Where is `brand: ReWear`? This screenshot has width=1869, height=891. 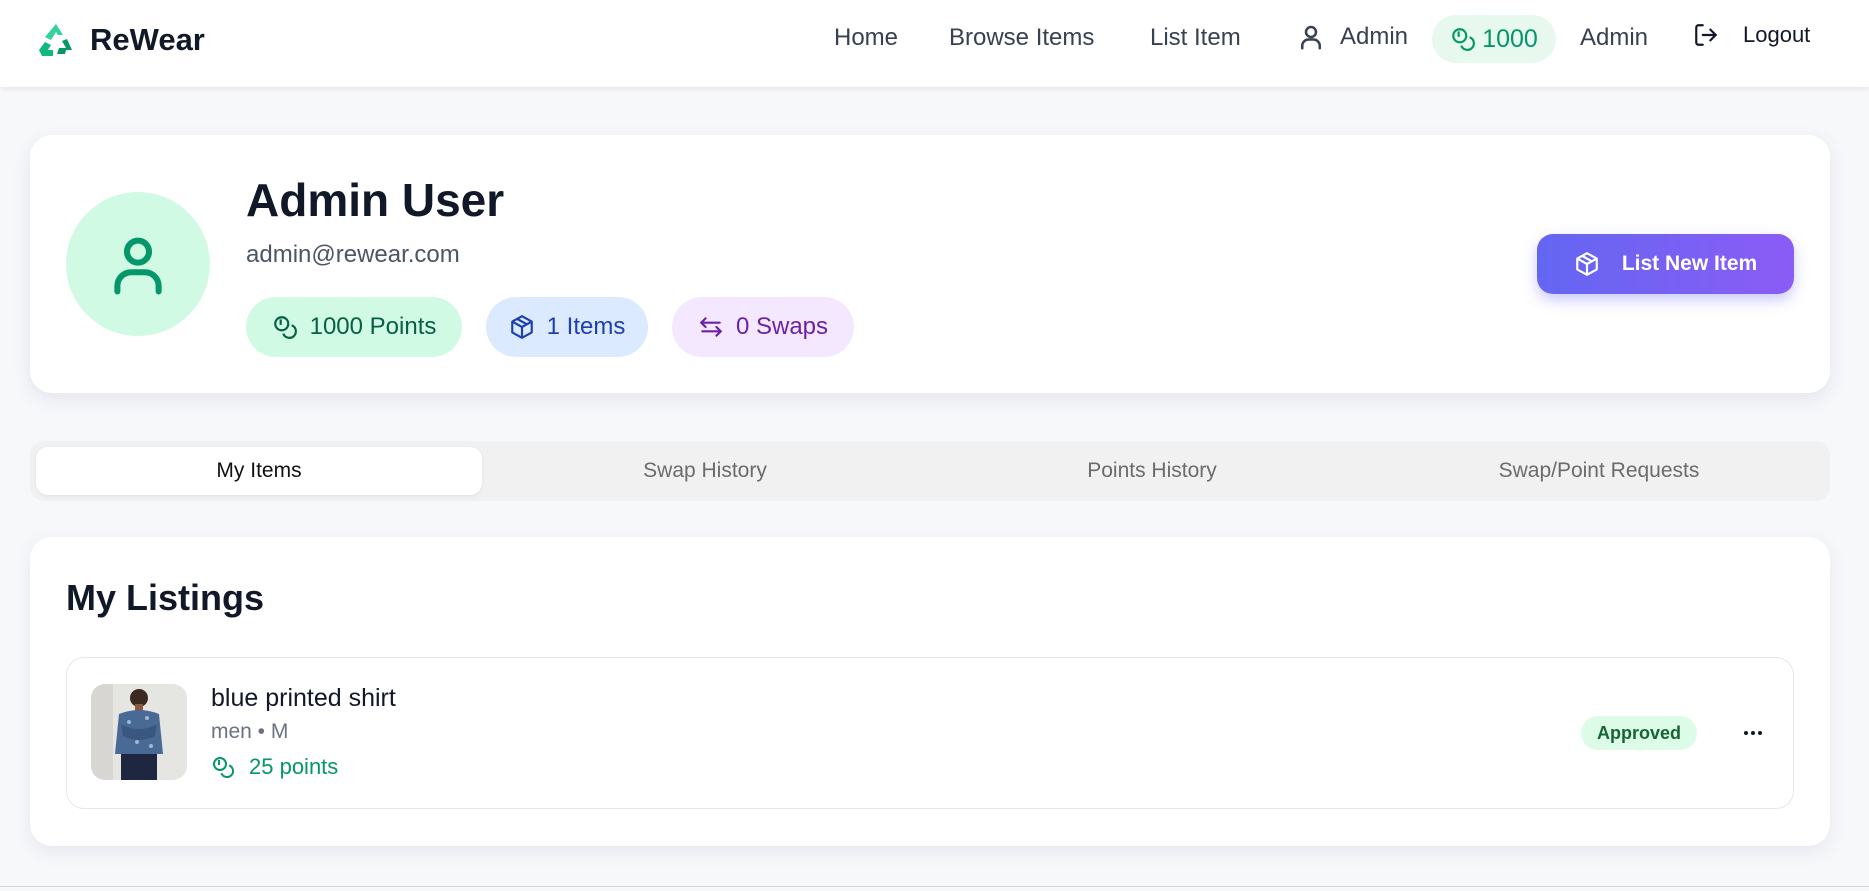
brand: ReWear is located at coordinates (120, 40).